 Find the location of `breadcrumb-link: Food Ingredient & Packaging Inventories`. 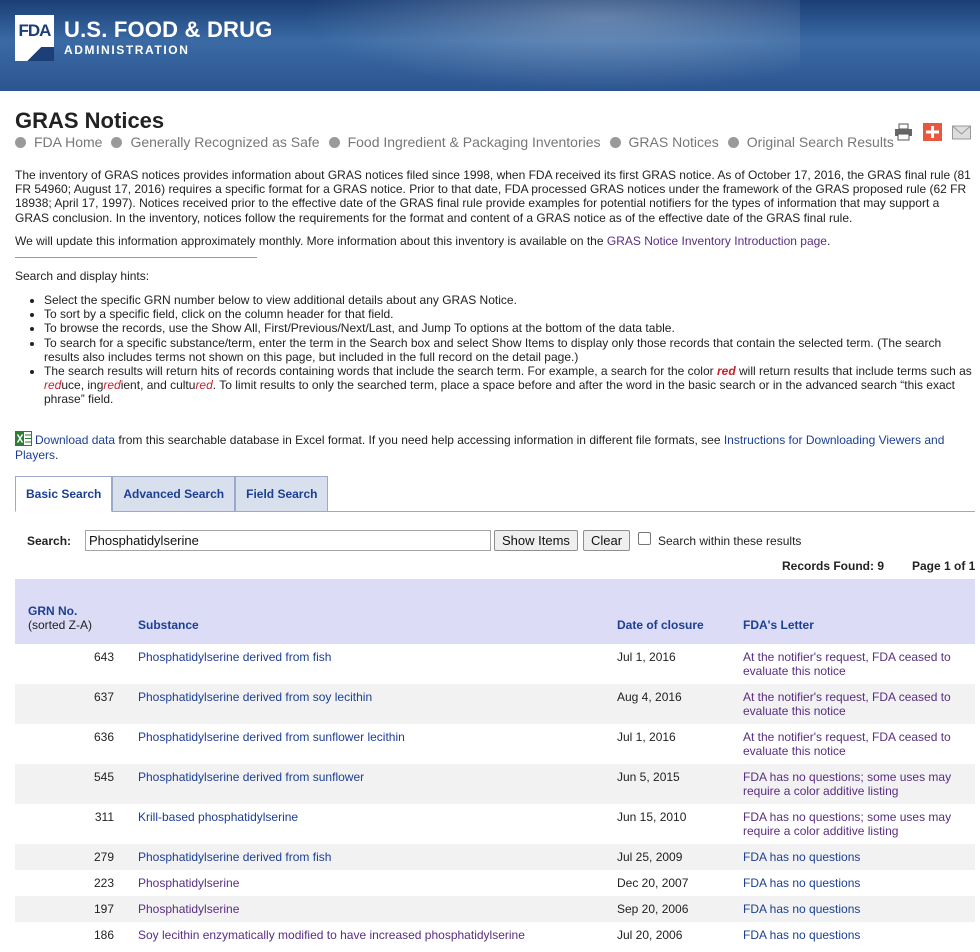

breadcrumb-link: Food Ingredient & Packaging Inventories is located at coordinates (474, 142).